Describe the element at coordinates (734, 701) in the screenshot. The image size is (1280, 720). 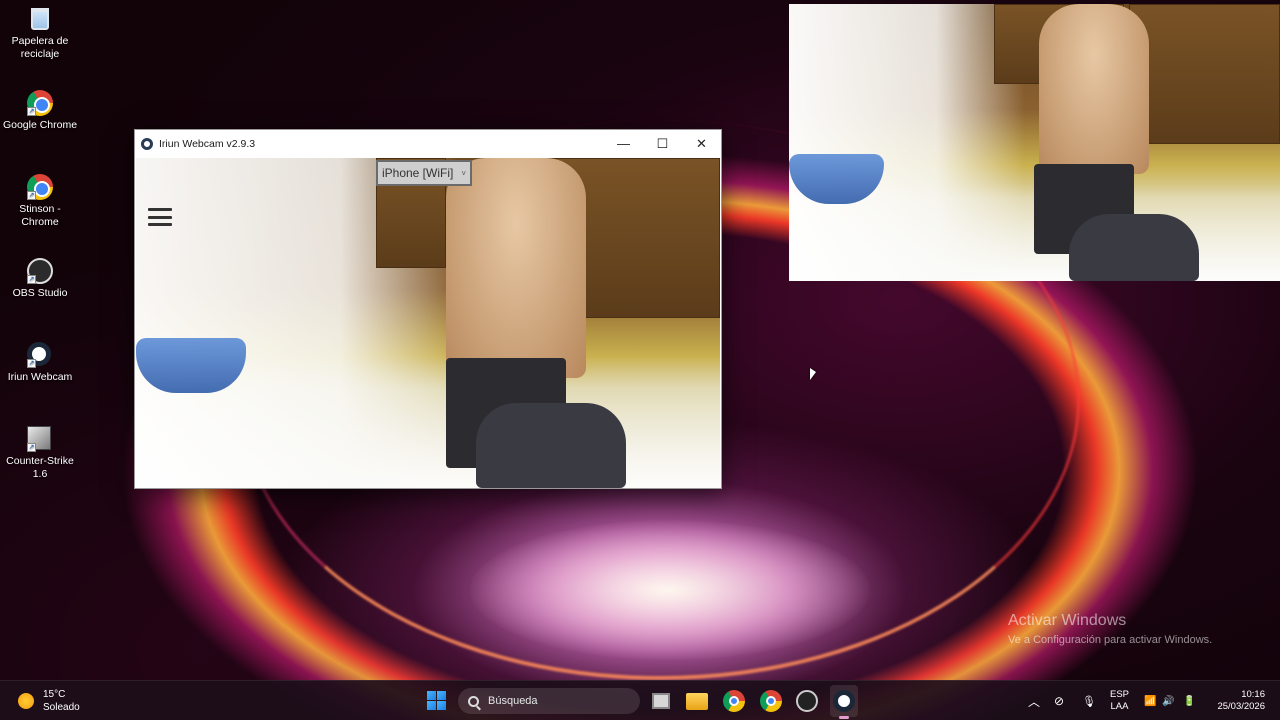
I see `chrome-icon` at that location.